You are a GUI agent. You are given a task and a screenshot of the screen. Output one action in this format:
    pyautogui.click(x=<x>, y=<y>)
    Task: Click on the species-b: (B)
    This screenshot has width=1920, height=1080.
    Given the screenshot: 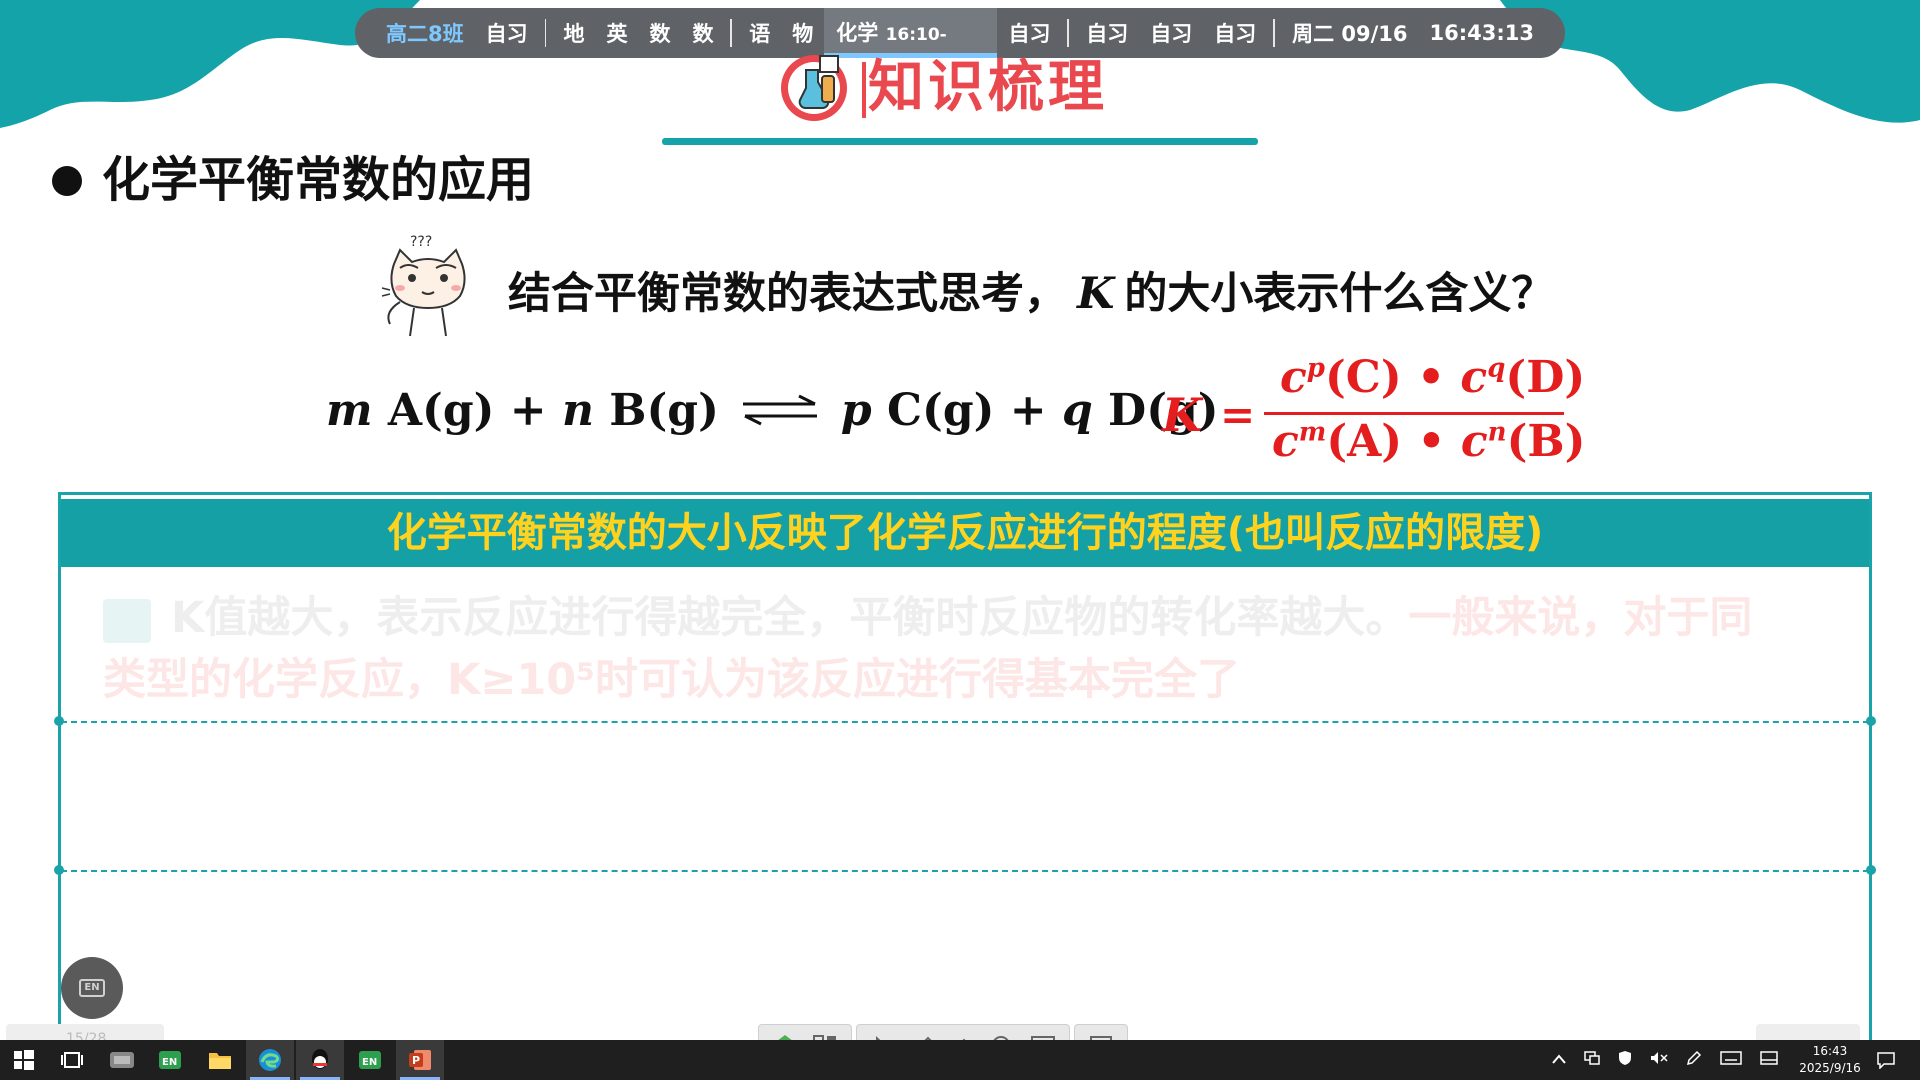 What is the action you would take?
    pyautogui.click(x=1546, y=441)
    